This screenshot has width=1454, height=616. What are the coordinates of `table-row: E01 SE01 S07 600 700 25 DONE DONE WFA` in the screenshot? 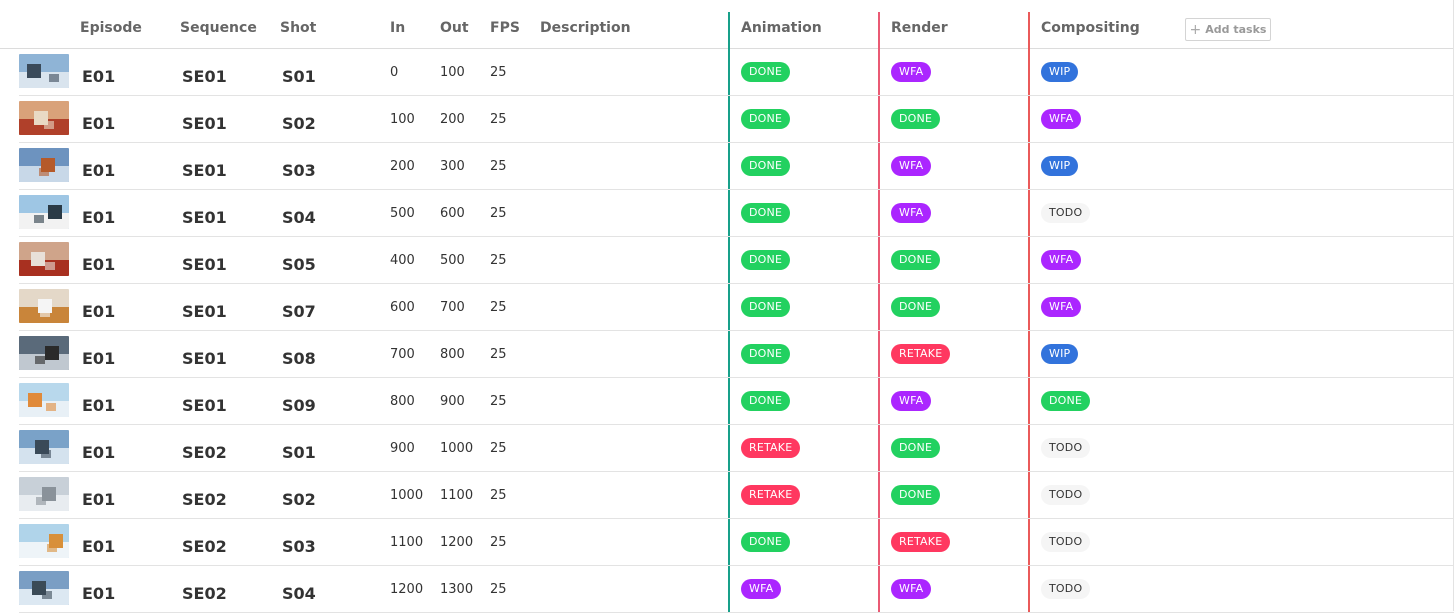 It's located at (736, 307).